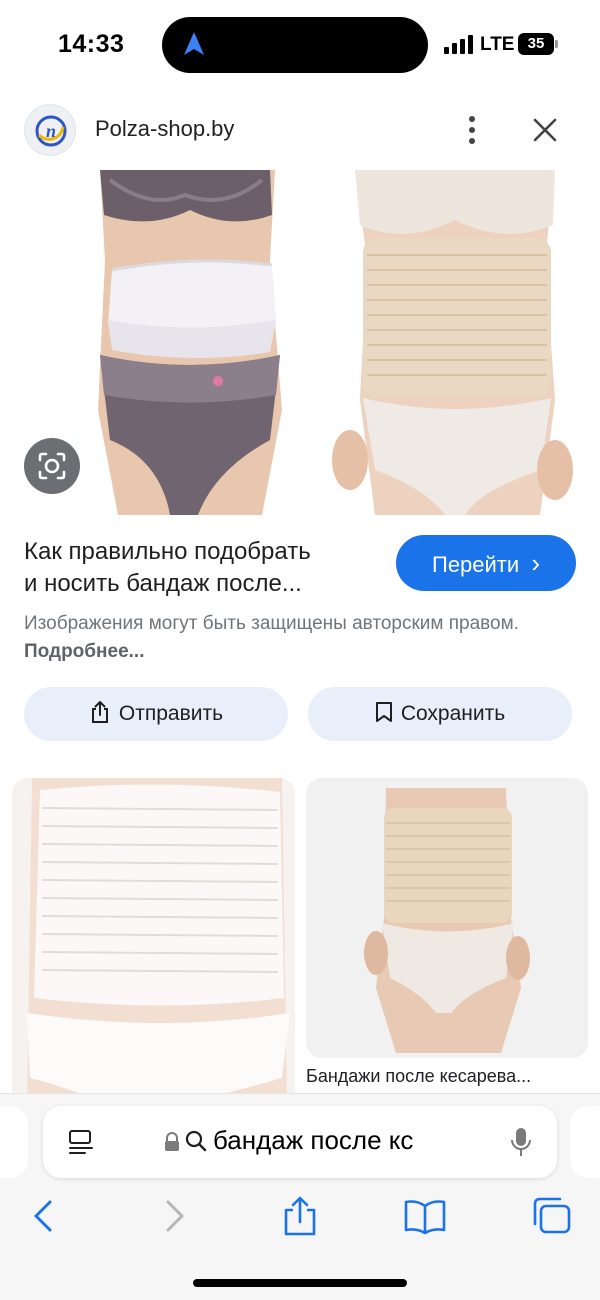  I want to click on site-logo-icon: n, so click(50, 130).